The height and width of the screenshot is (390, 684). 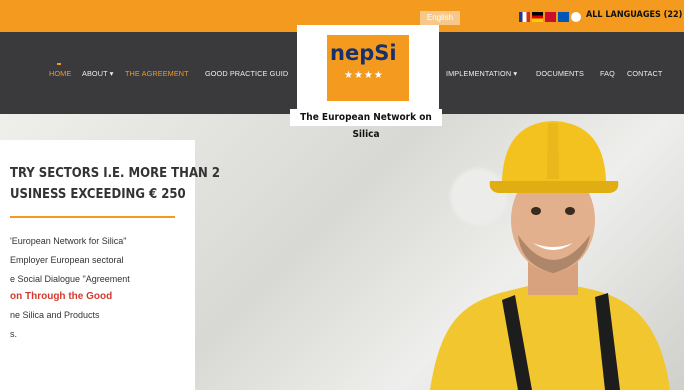 What do you see at coordinates (246, 73) in the screenshot?
I see `nav-good-practice: GOOD PRACTICE GUID` at bounding box center [246, 73].